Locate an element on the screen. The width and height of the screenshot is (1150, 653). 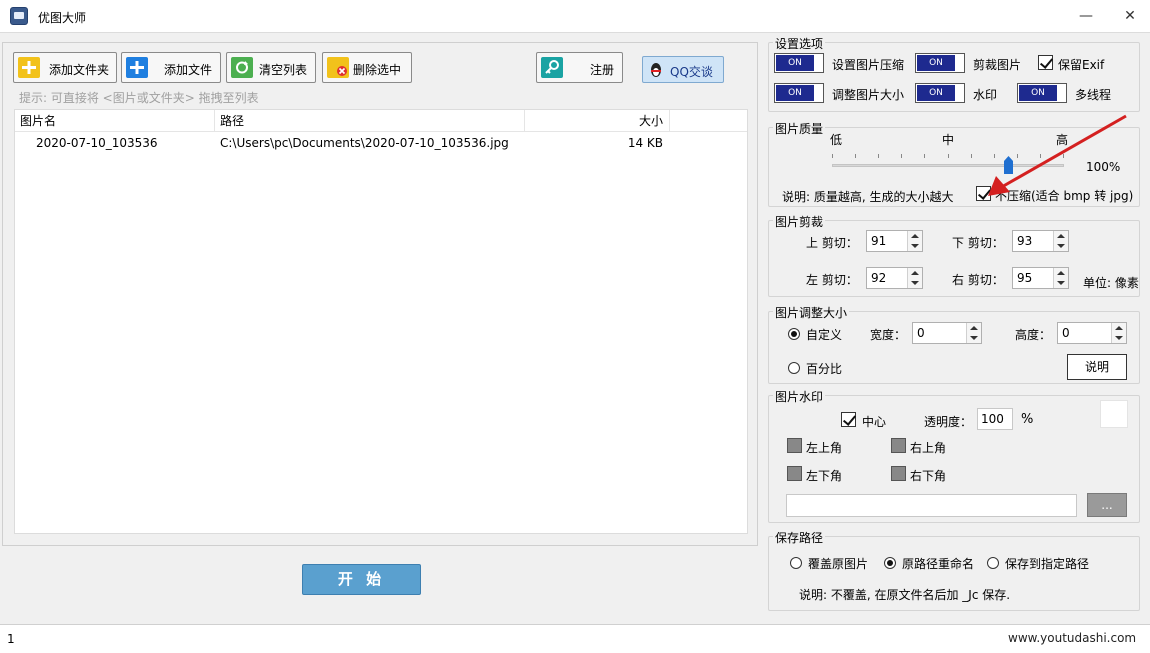
multithread-label: 多线程 is located at coordinates (1093, 94).